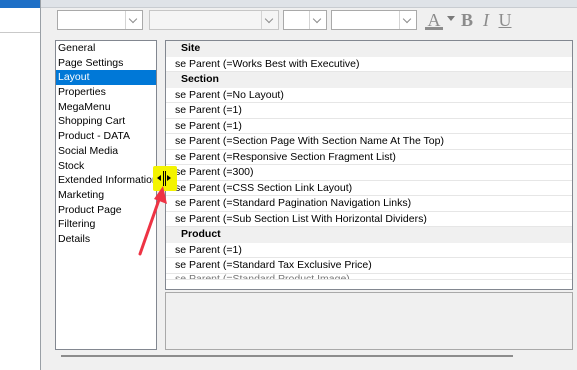 The height and width of the screenshot is (370, 577). I want to click on italic-button: I, so click(486, 20).